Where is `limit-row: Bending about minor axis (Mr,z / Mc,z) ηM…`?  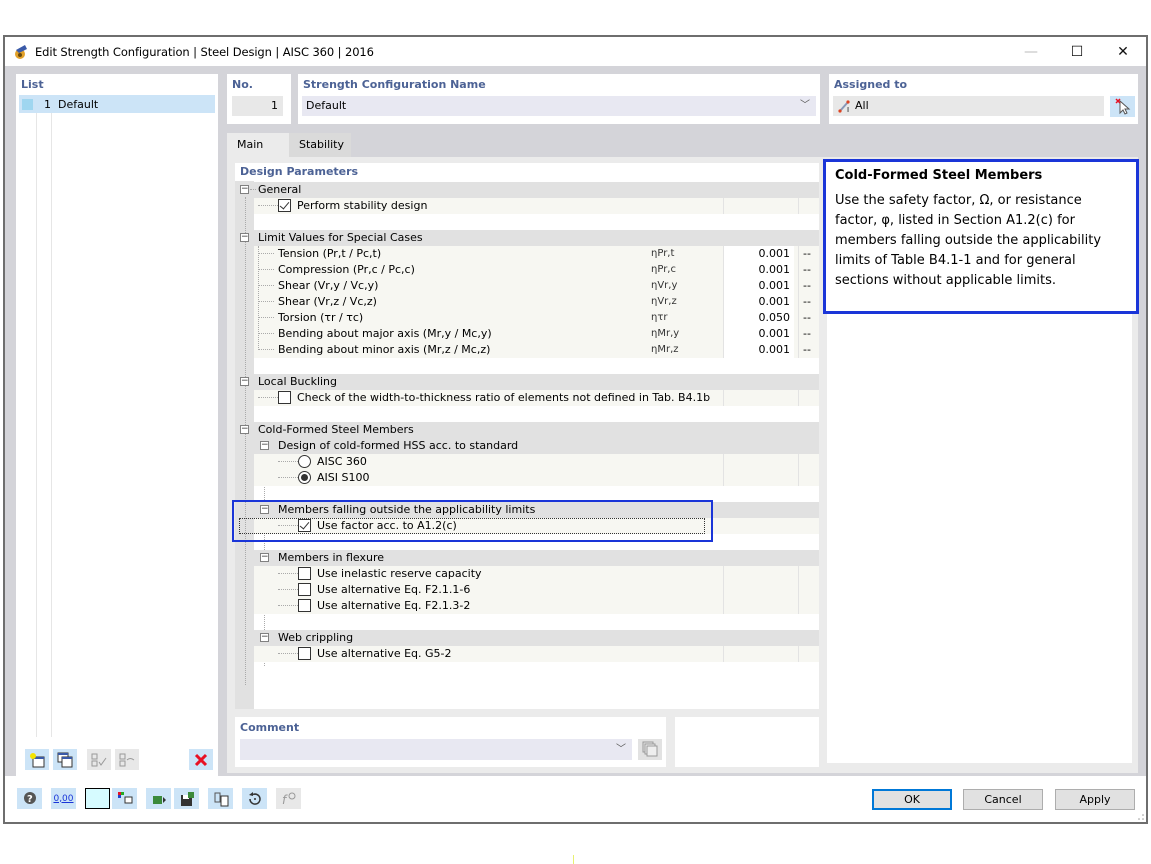 limit-row: Bending about minor axis (Mr,z / Mc,z) ηM… is located at coordinates (536, 350).